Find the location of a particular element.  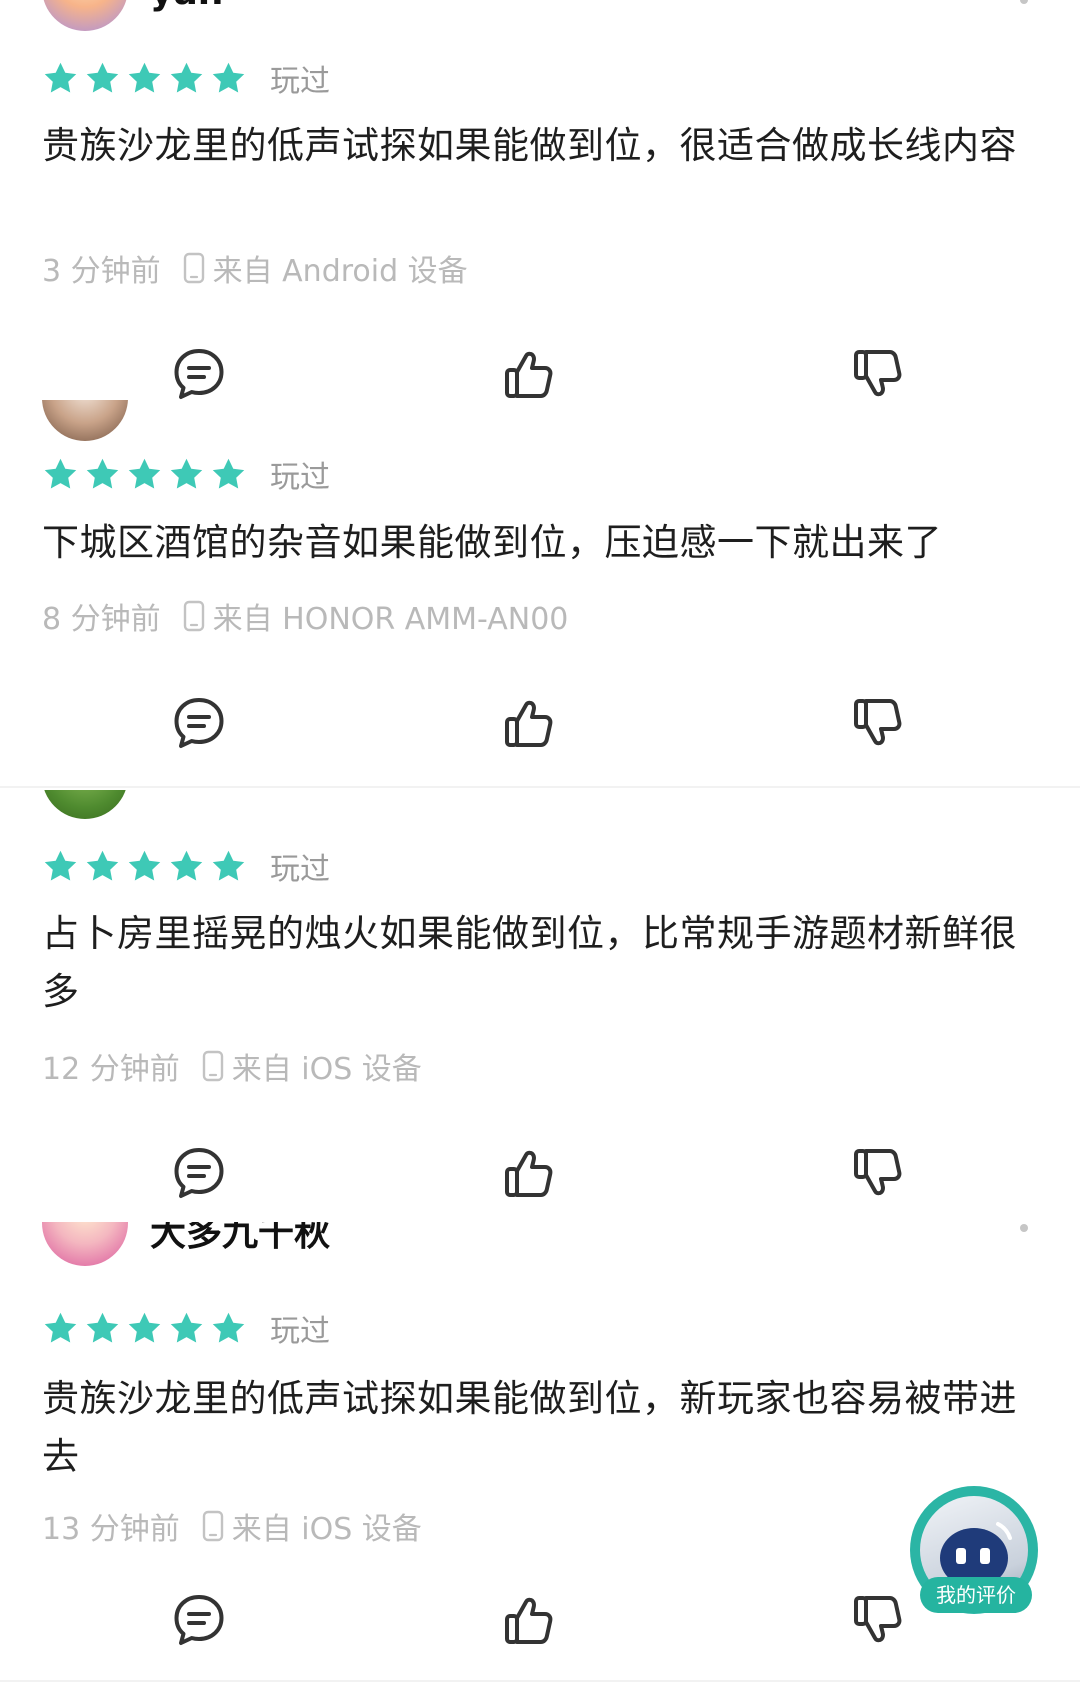

review-time: 8 分钟前 is located at coordinates (101, 619).